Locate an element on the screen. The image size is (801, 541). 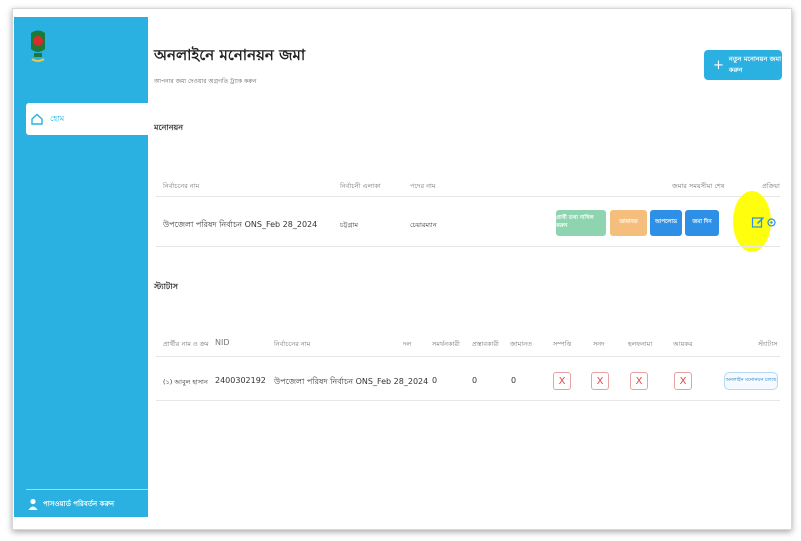
column-header: স্ট্যাটাস is located at coordinates (768, 344).